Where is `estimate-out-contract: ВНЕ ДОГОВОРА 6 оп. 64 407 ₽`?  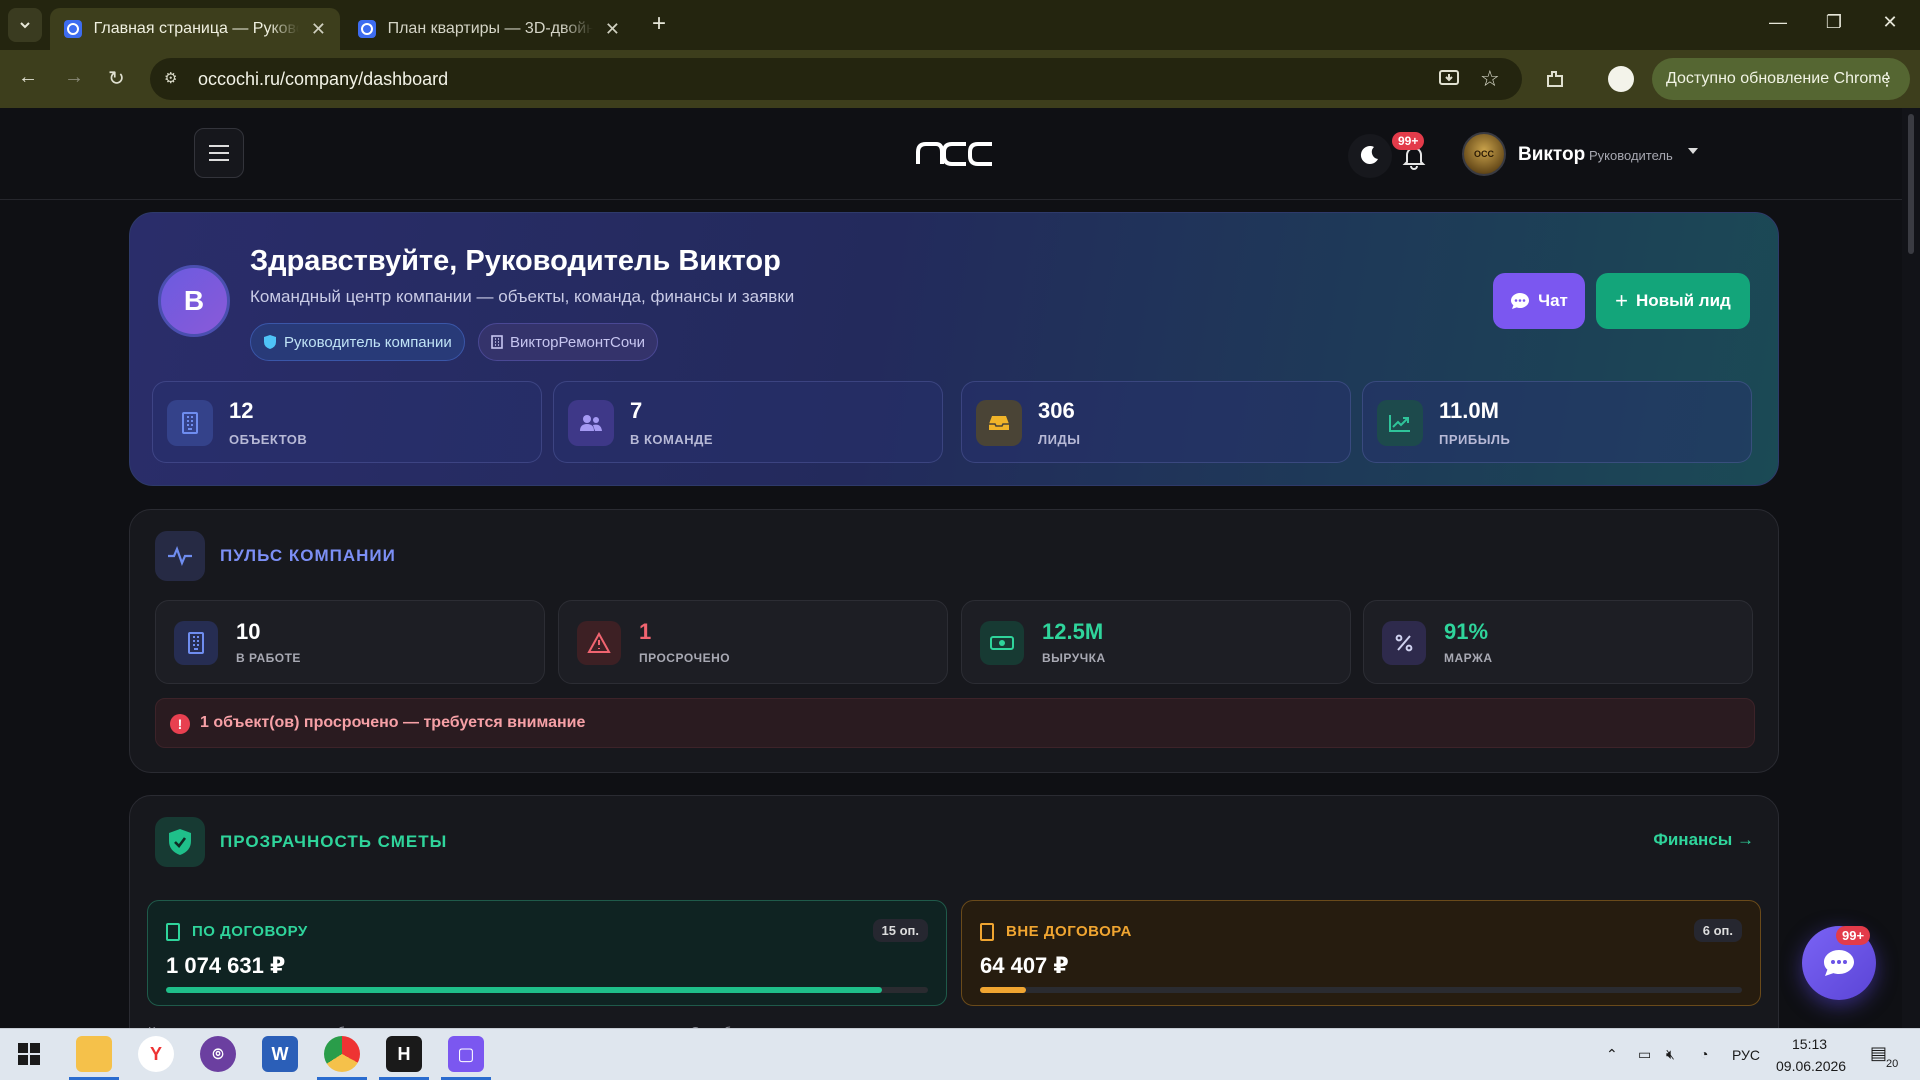 estimate-out-contract: ВНЕ ДОГОВОРА 6 оп. 64 407 ₽ is located at coordinates (1361, 953).